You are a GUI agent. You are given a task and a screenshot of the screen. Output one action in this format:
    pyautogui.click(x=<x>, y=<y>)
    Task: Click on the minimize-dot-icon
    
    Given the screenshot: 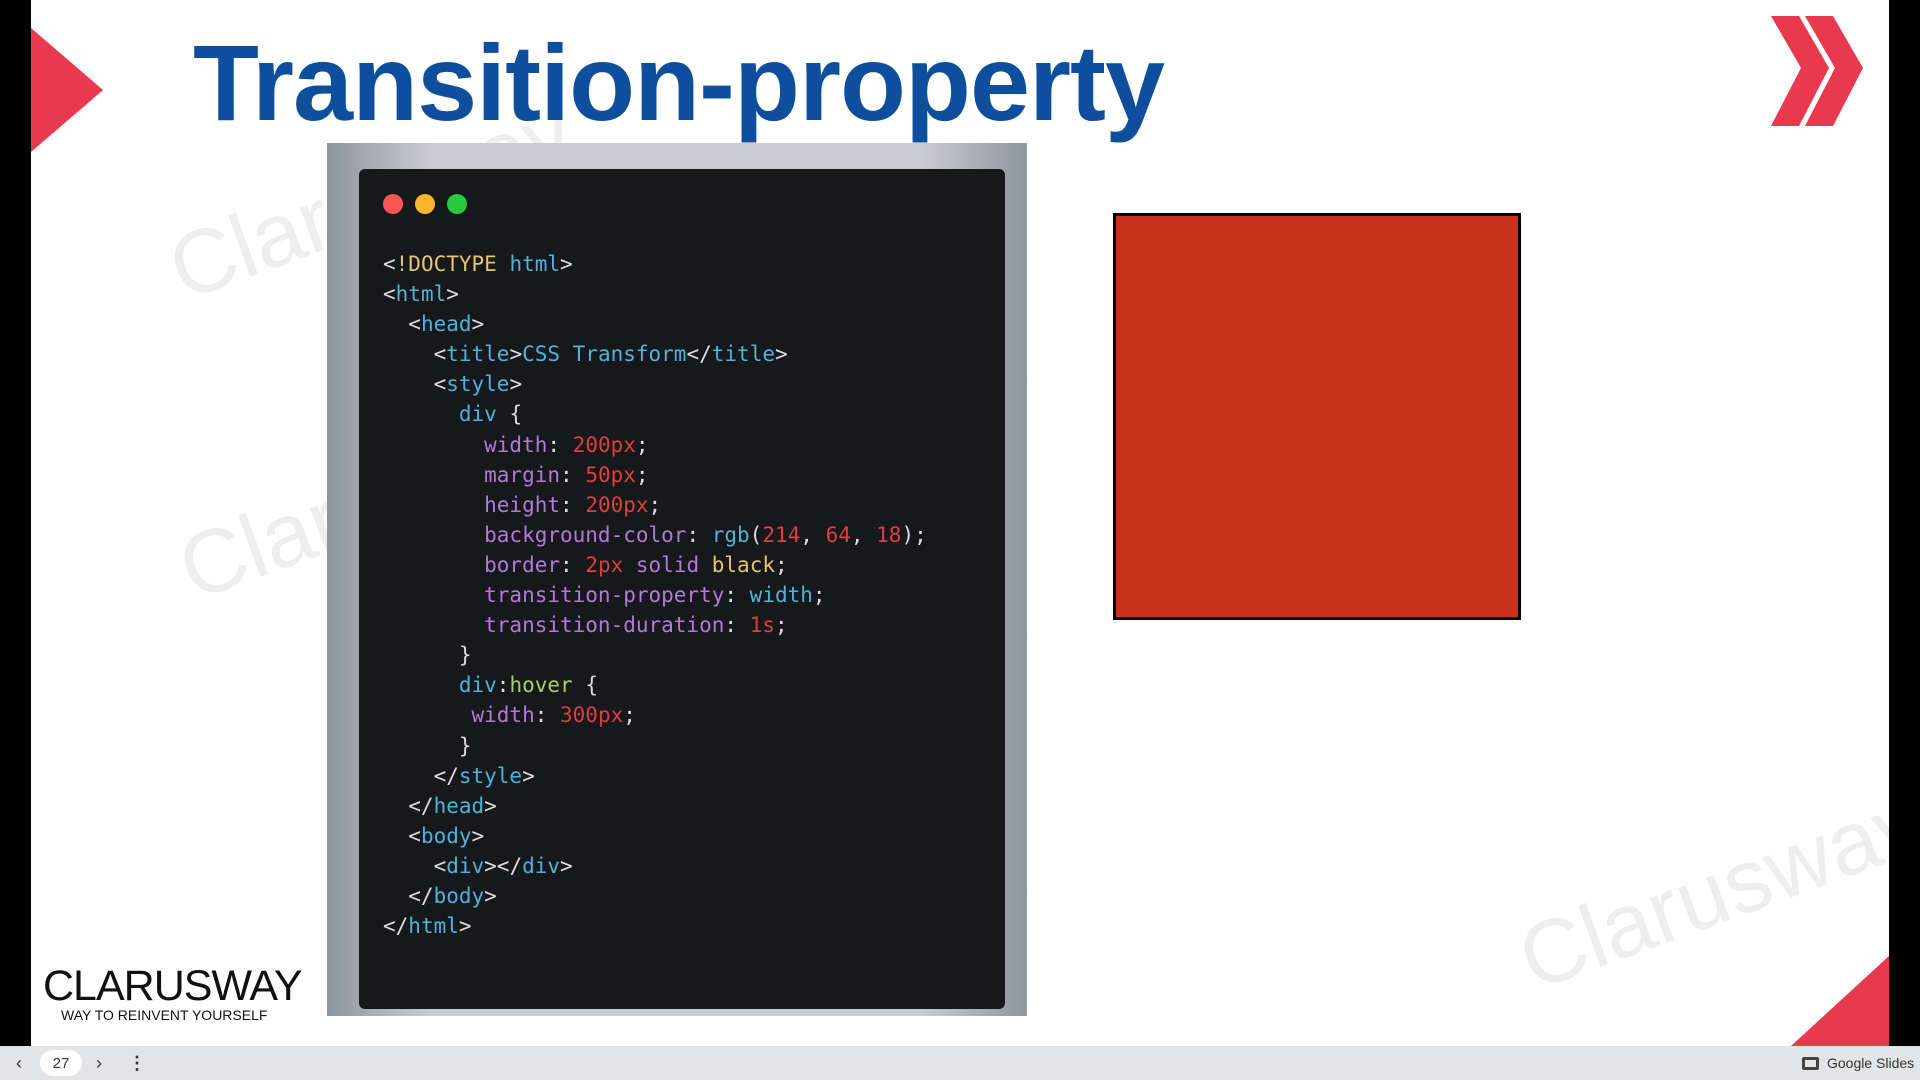 What is the action you would take?
    pyautogui.click(x=425, y=204)
    